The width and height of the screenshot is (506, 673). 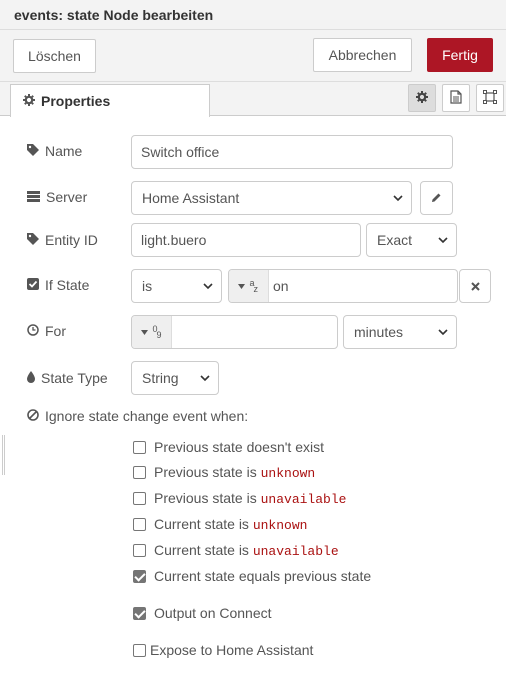 I want to click on ignore-item: Previous state is unknown, so click(x=224, y=472).